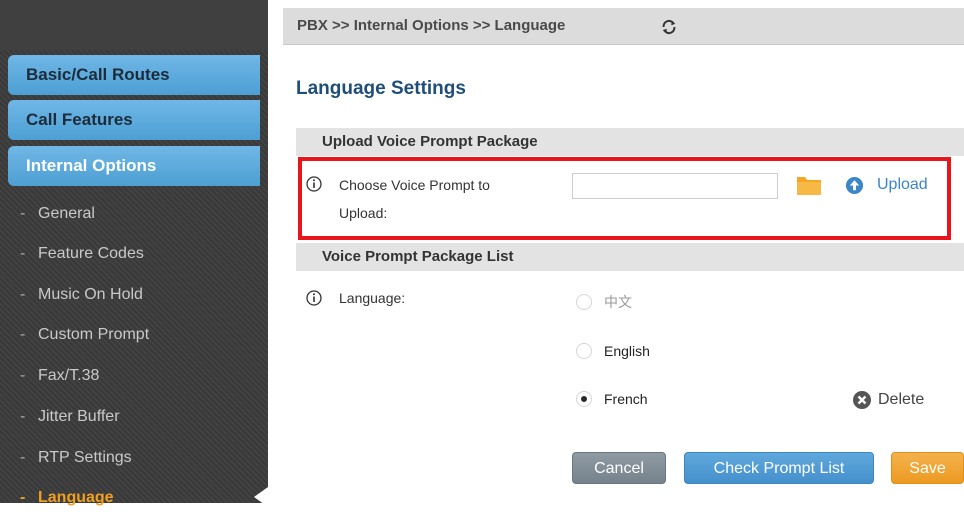 The width and height of the screenshot is (964, 518). Describe the element at coordinates (584, 351) in the screenshot. I see `radio-language-english` at that location.